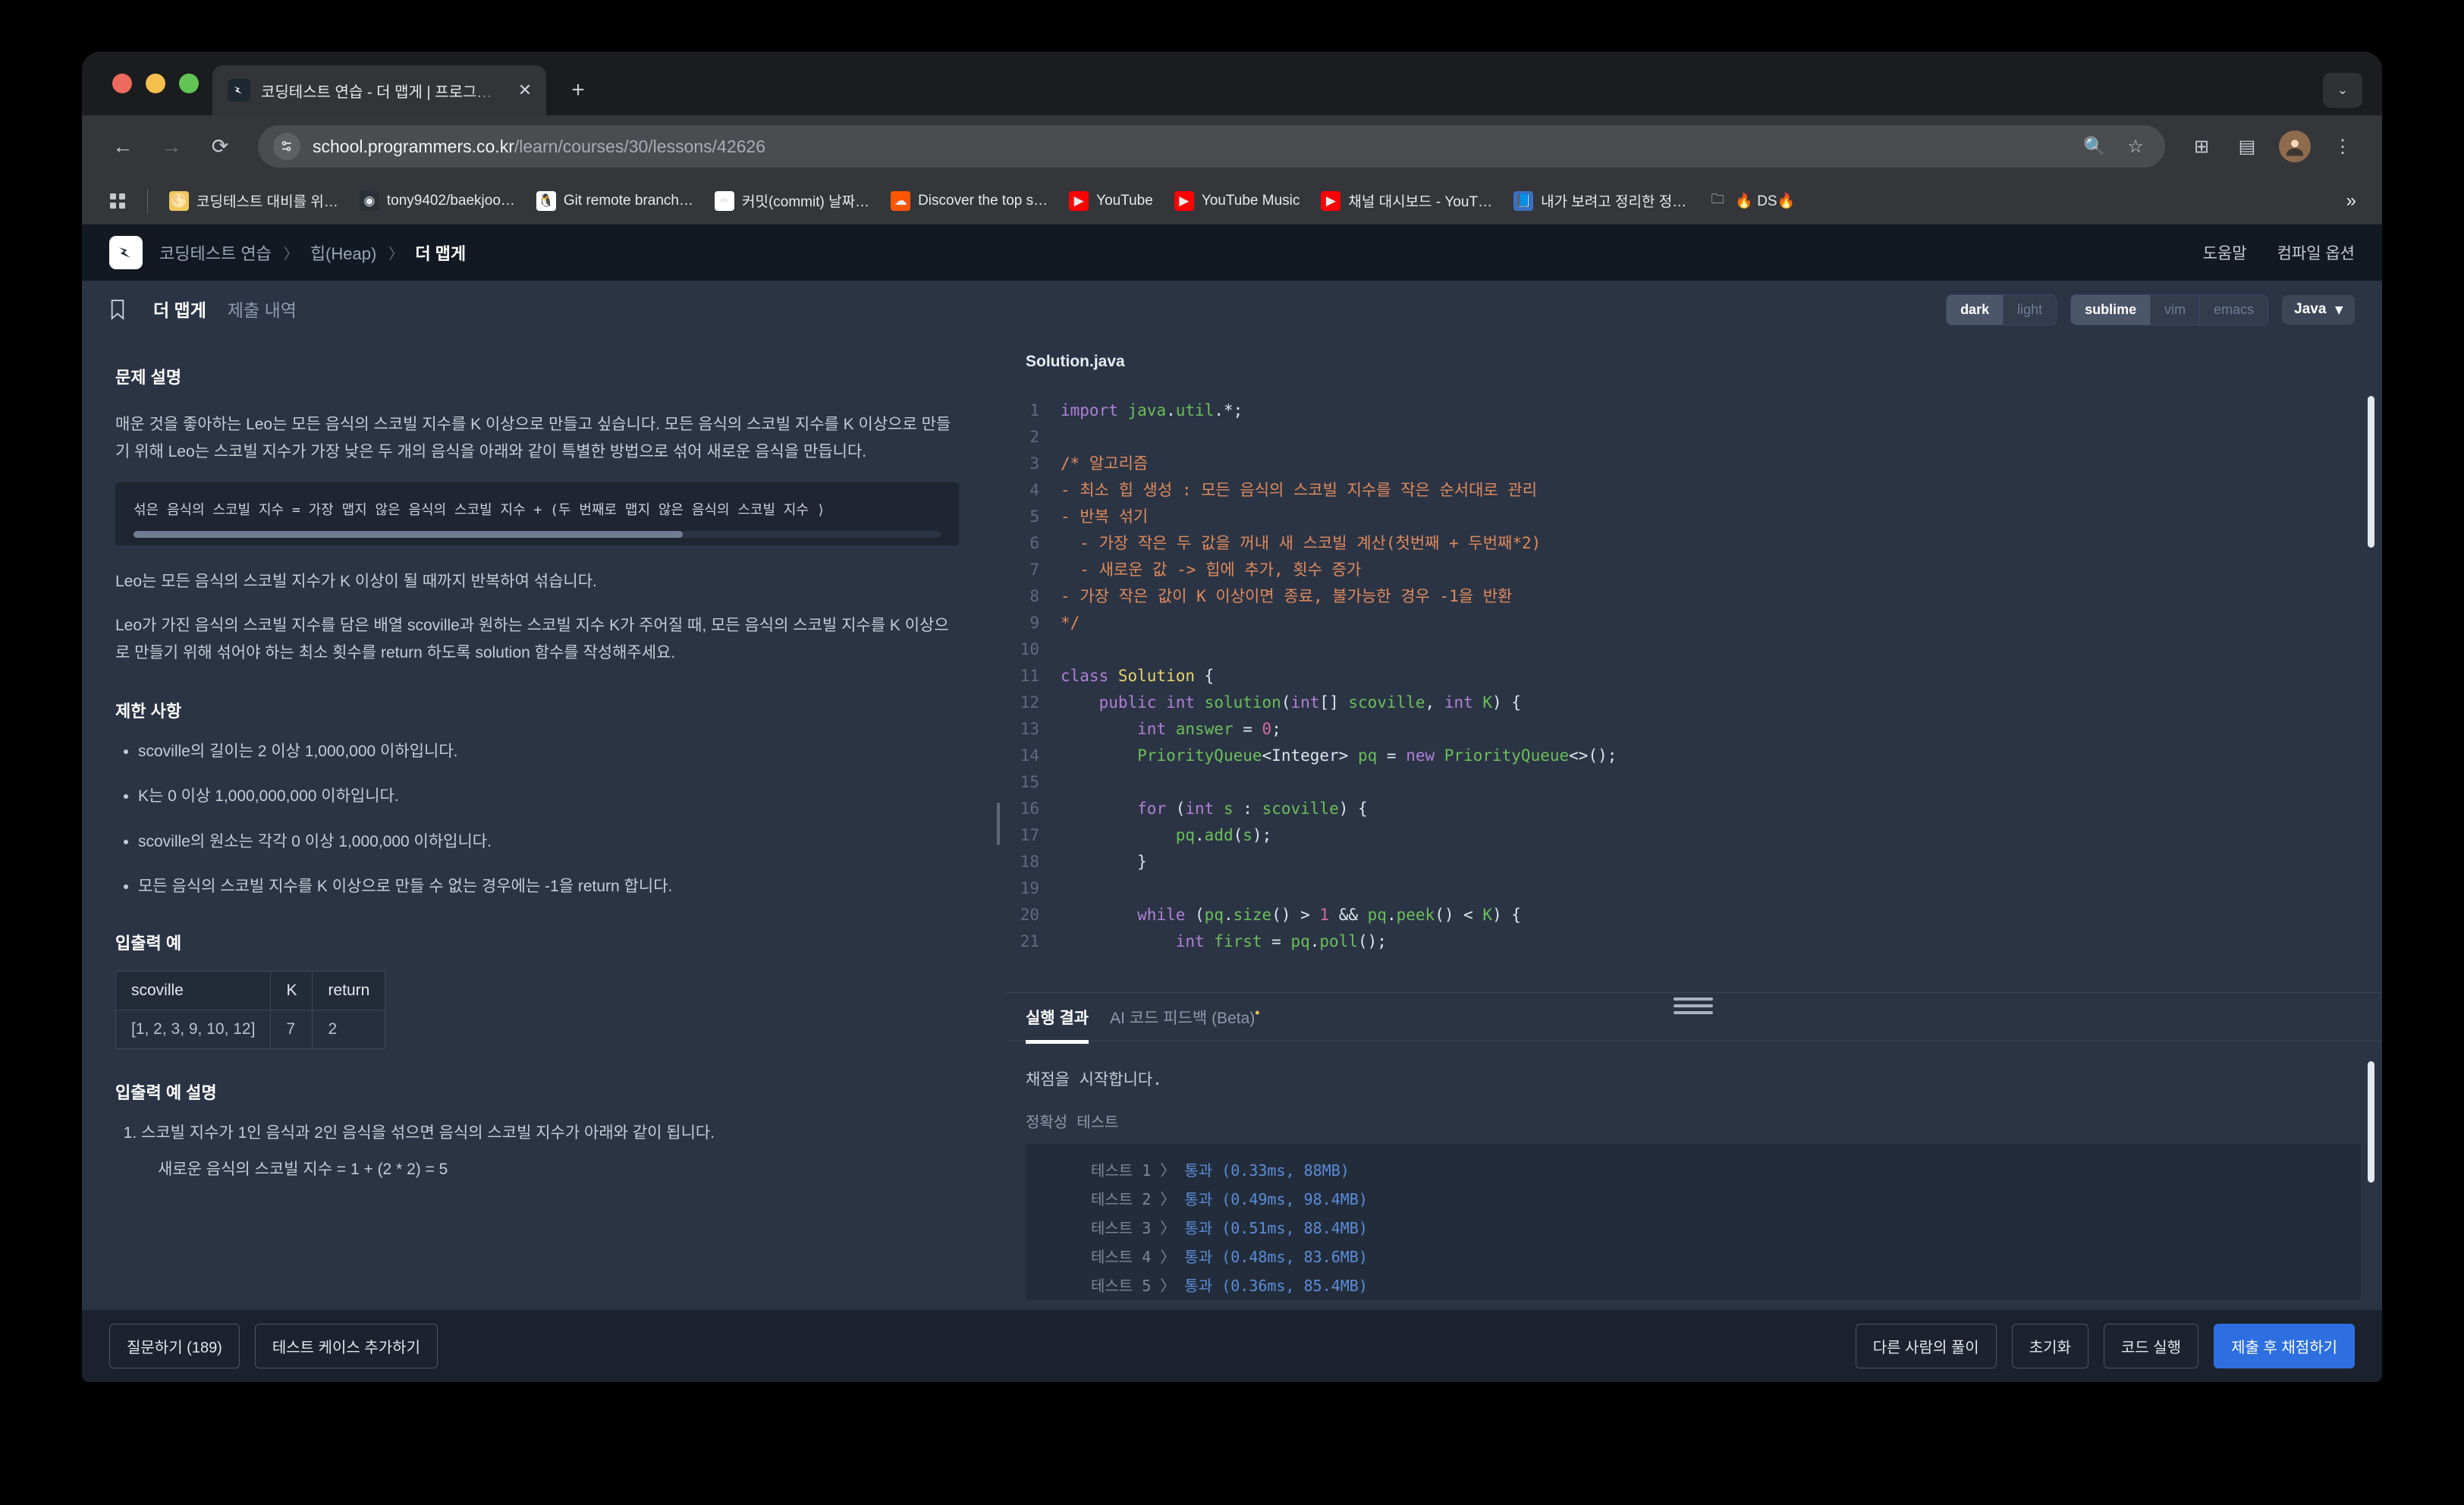 The width and height of the screenshot is (2464, 1505). Describe the element at coordinates (1276, 1257) in the screenshot. I see `test-result: 통과 (0.48ms, 83.6MB)` at that location.